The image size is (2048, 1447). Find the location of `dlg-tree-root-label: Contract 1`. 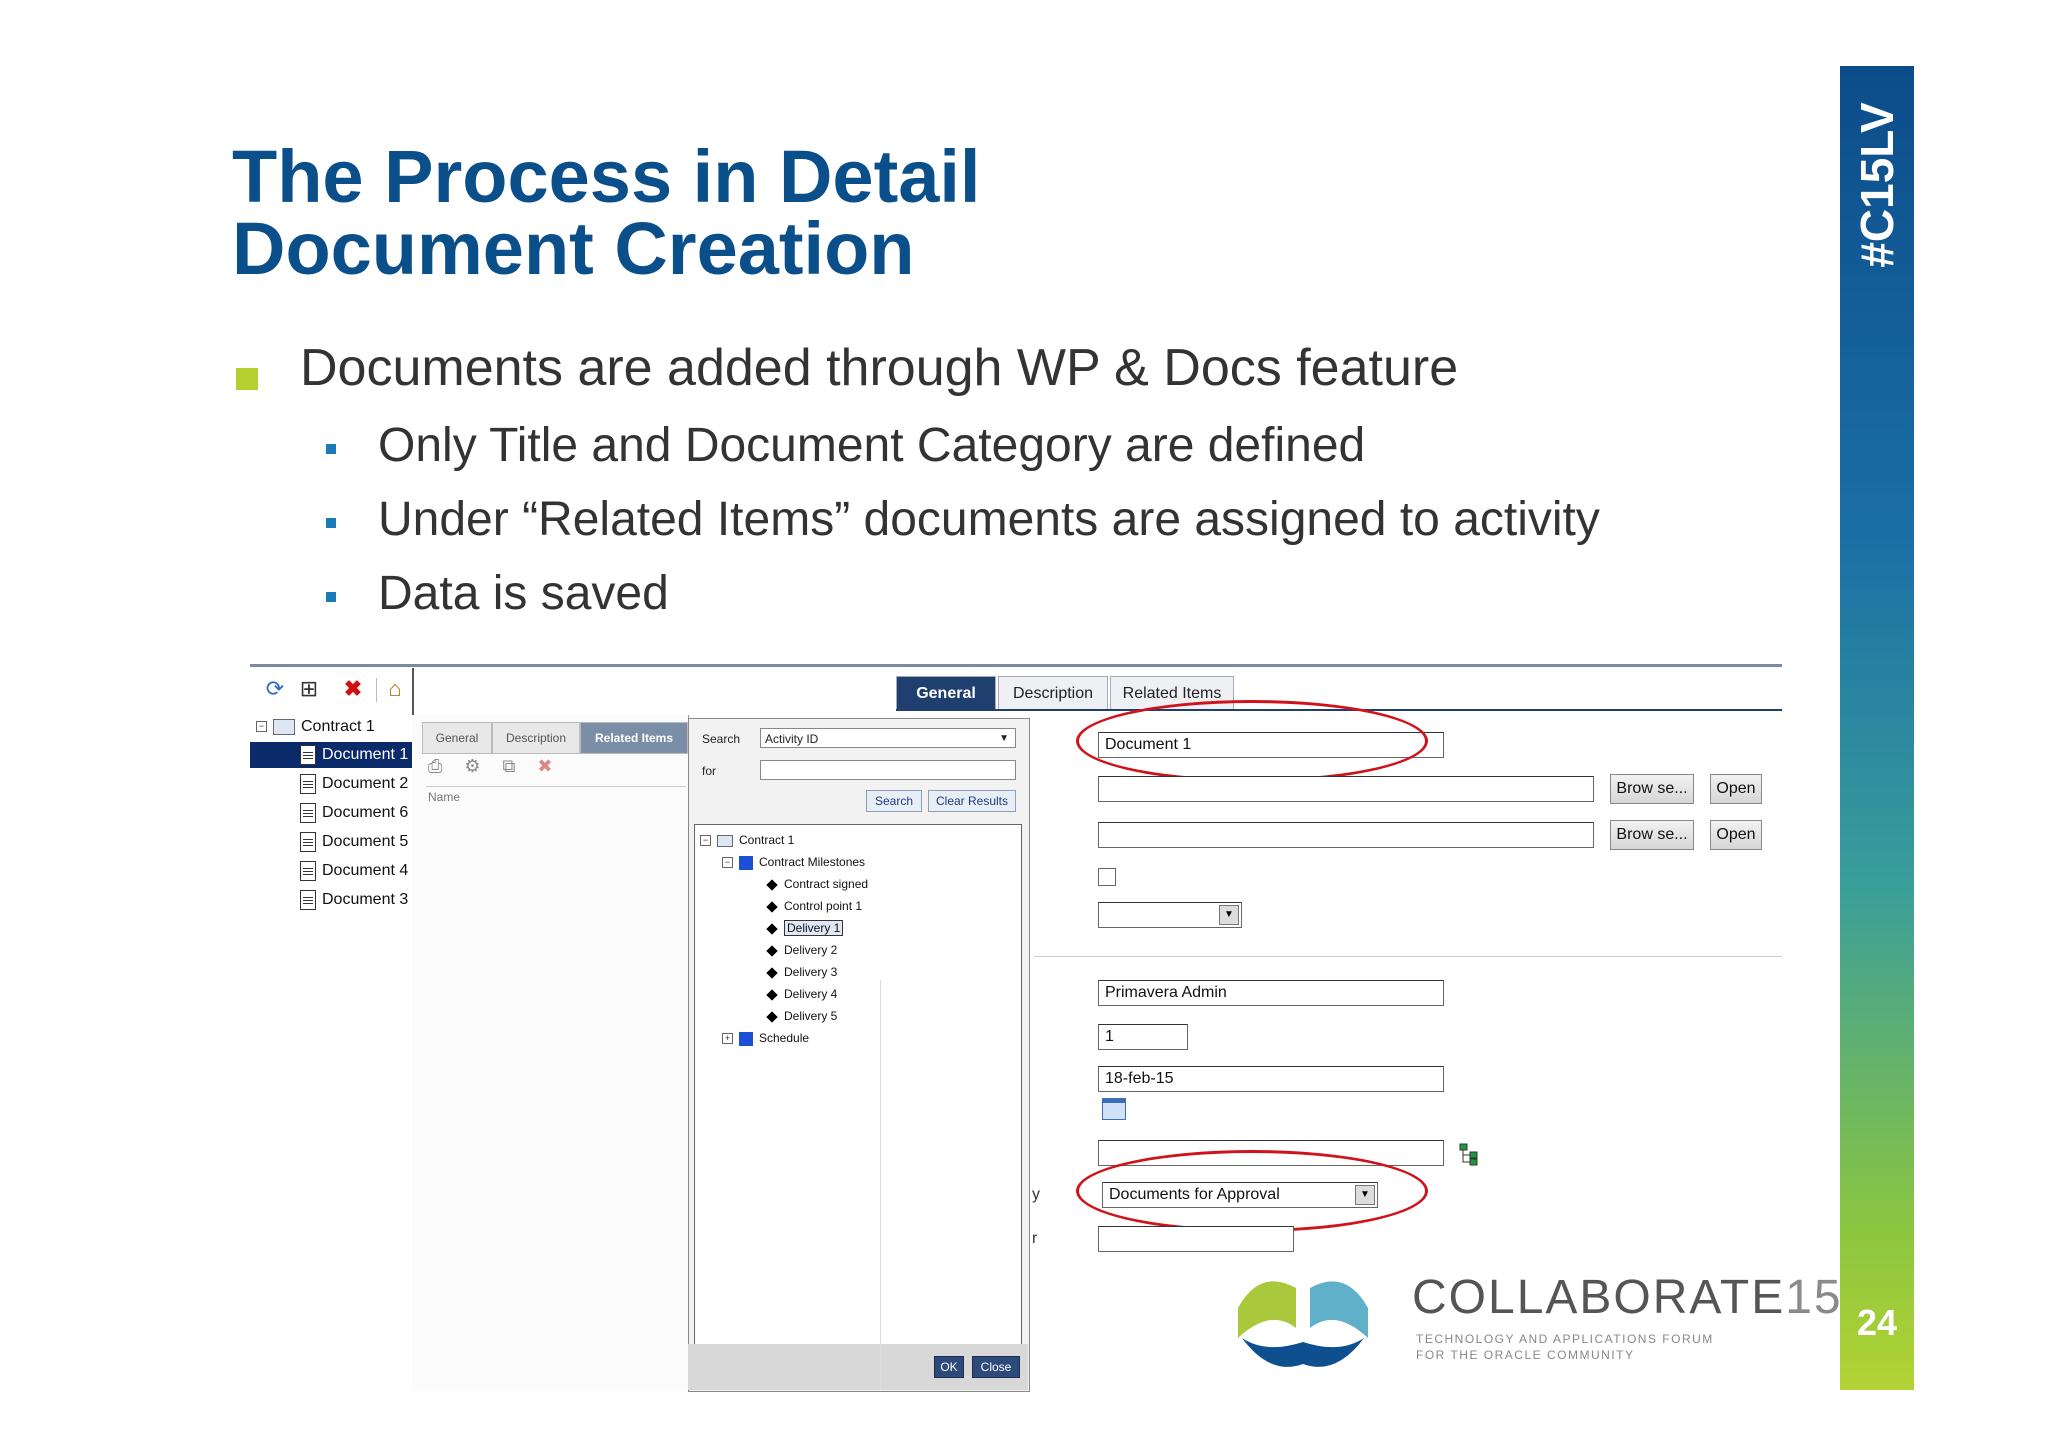

dlg-tree-root-label: Contract 1 is located at coordinates (767, 840).